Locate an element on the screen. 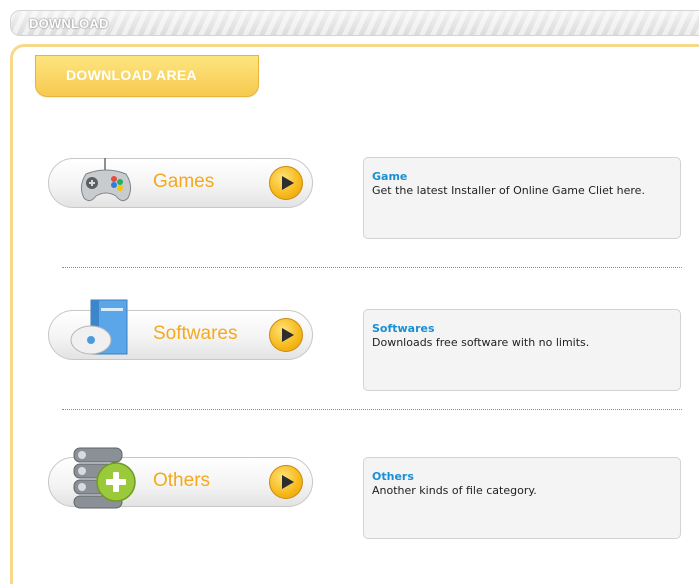 The image size is (699, 584). others-label: Others is located at coordinates (182, 480).